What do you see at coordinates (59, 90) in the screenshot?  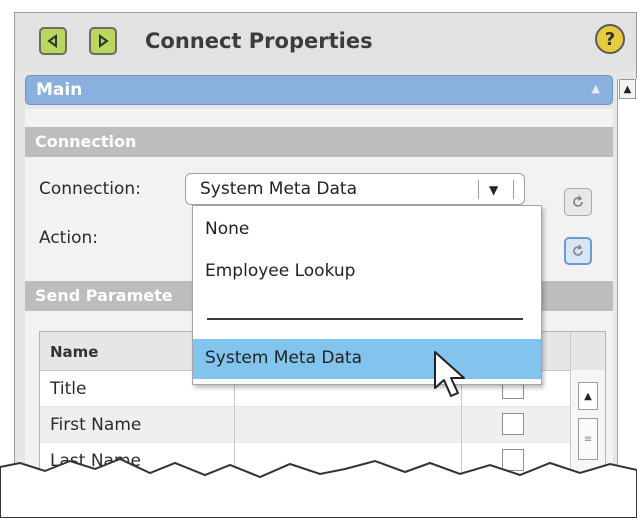 I see `main-section-label: Main` at bounding box center [59, 90].